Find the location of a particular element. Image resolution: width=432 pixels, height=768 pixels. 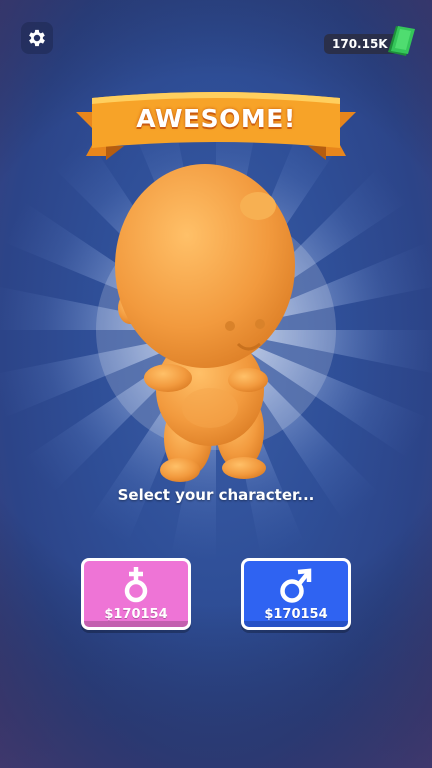

settings-button is located at coordinates (37, 38).